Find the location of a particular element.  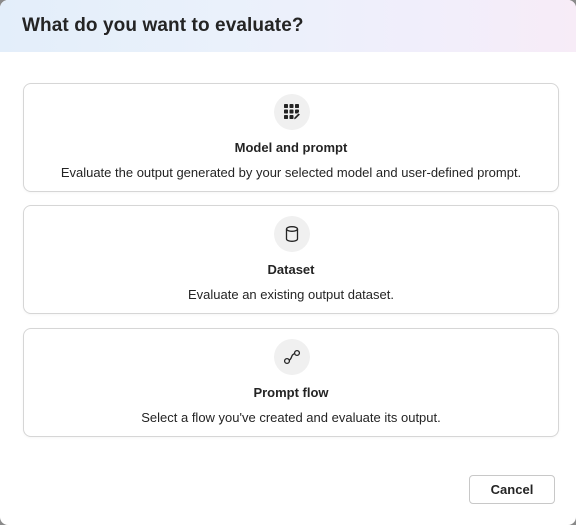

option-title: Prompt flow is located at coordinates (291, 392).